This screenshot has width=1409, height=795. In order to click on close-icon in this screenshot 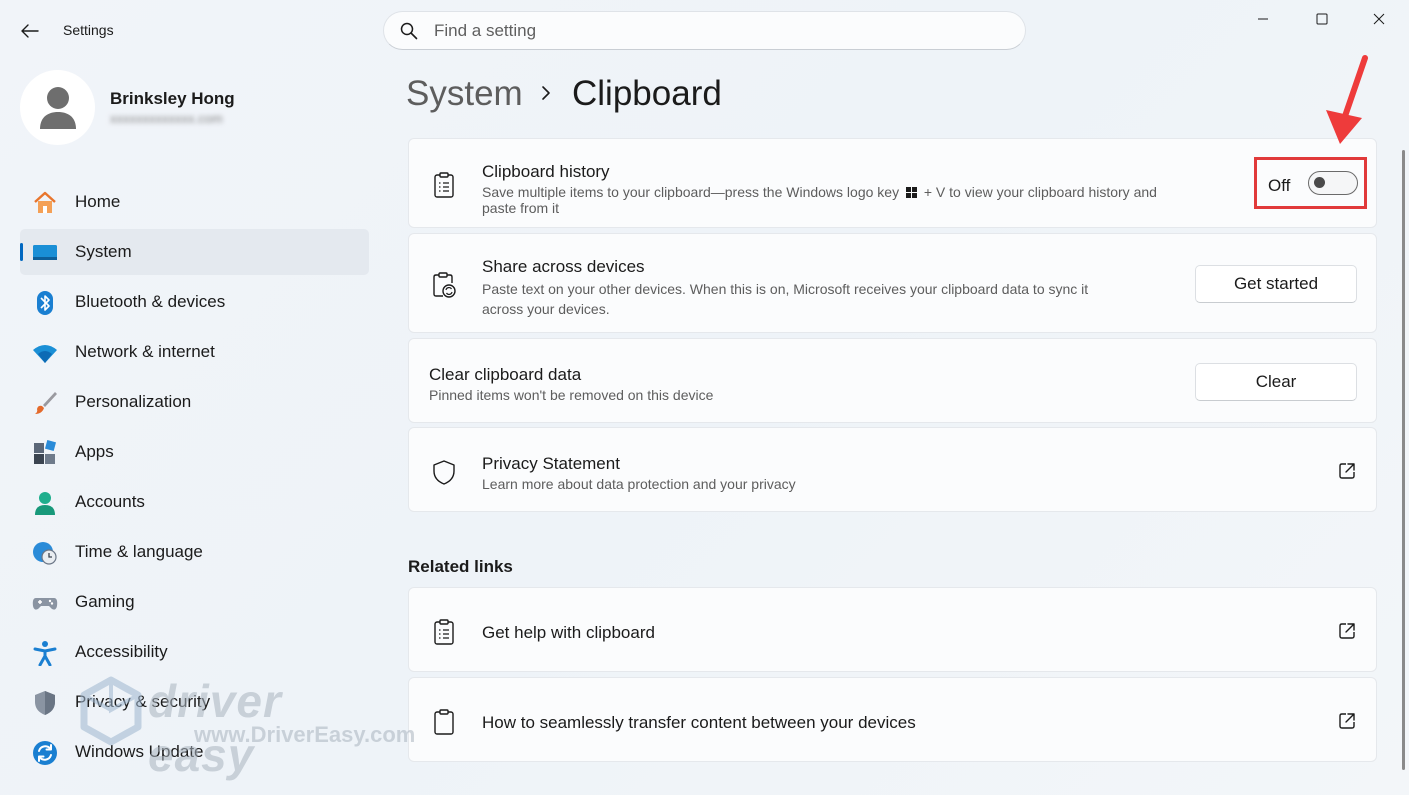, I will do `click(1379, 19)`.